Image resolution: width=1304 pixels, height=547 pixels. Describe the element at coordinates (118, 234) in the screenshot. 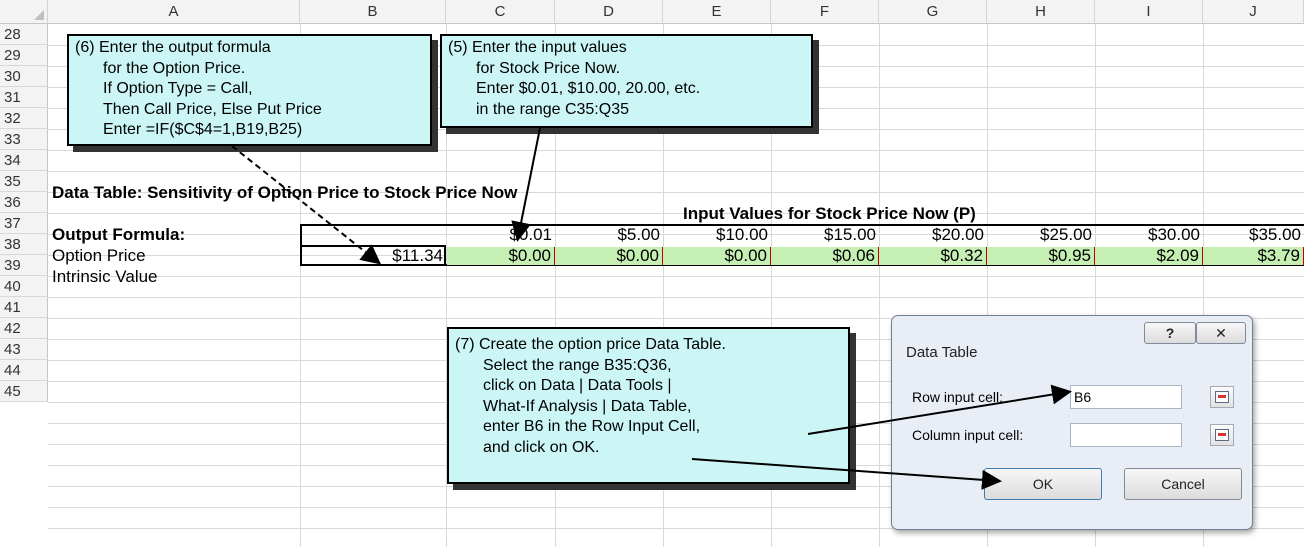

I see `output-formula-label: Output Formula:` at that location.